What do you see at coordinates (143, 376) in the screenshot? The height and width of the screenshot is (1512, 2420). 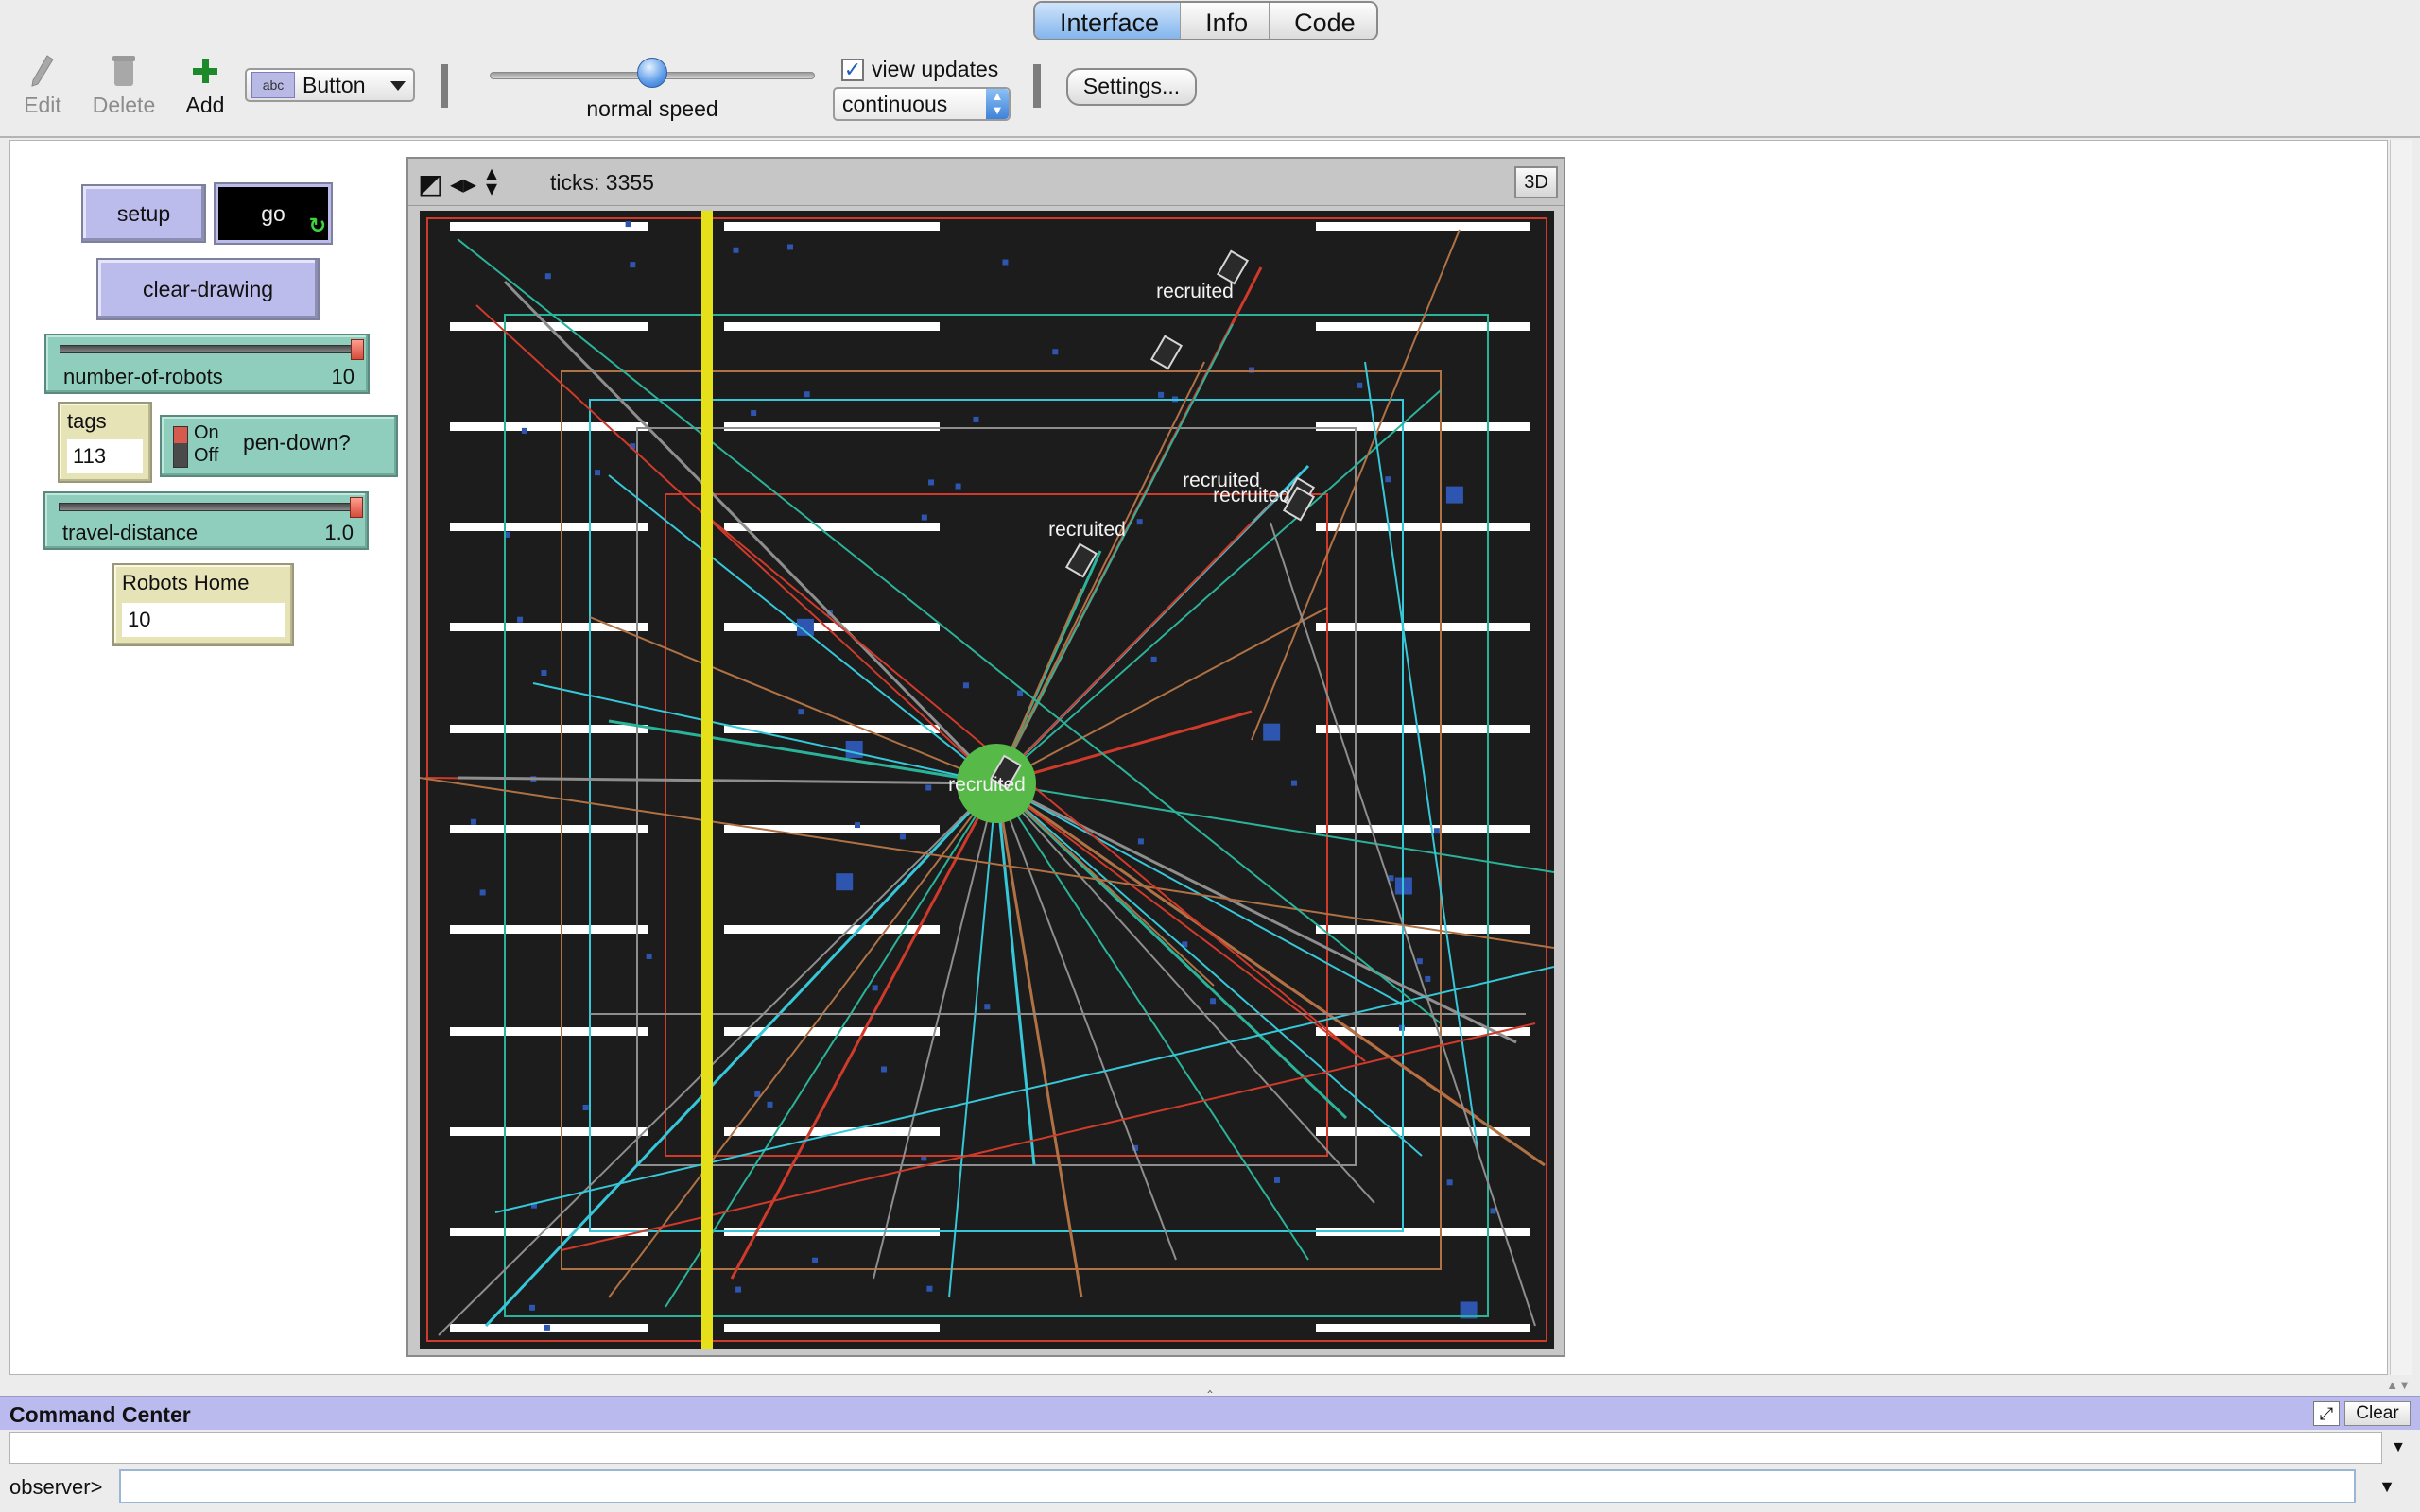 I see `slider-name: number-of-robots` at bounding box center [143, 376].